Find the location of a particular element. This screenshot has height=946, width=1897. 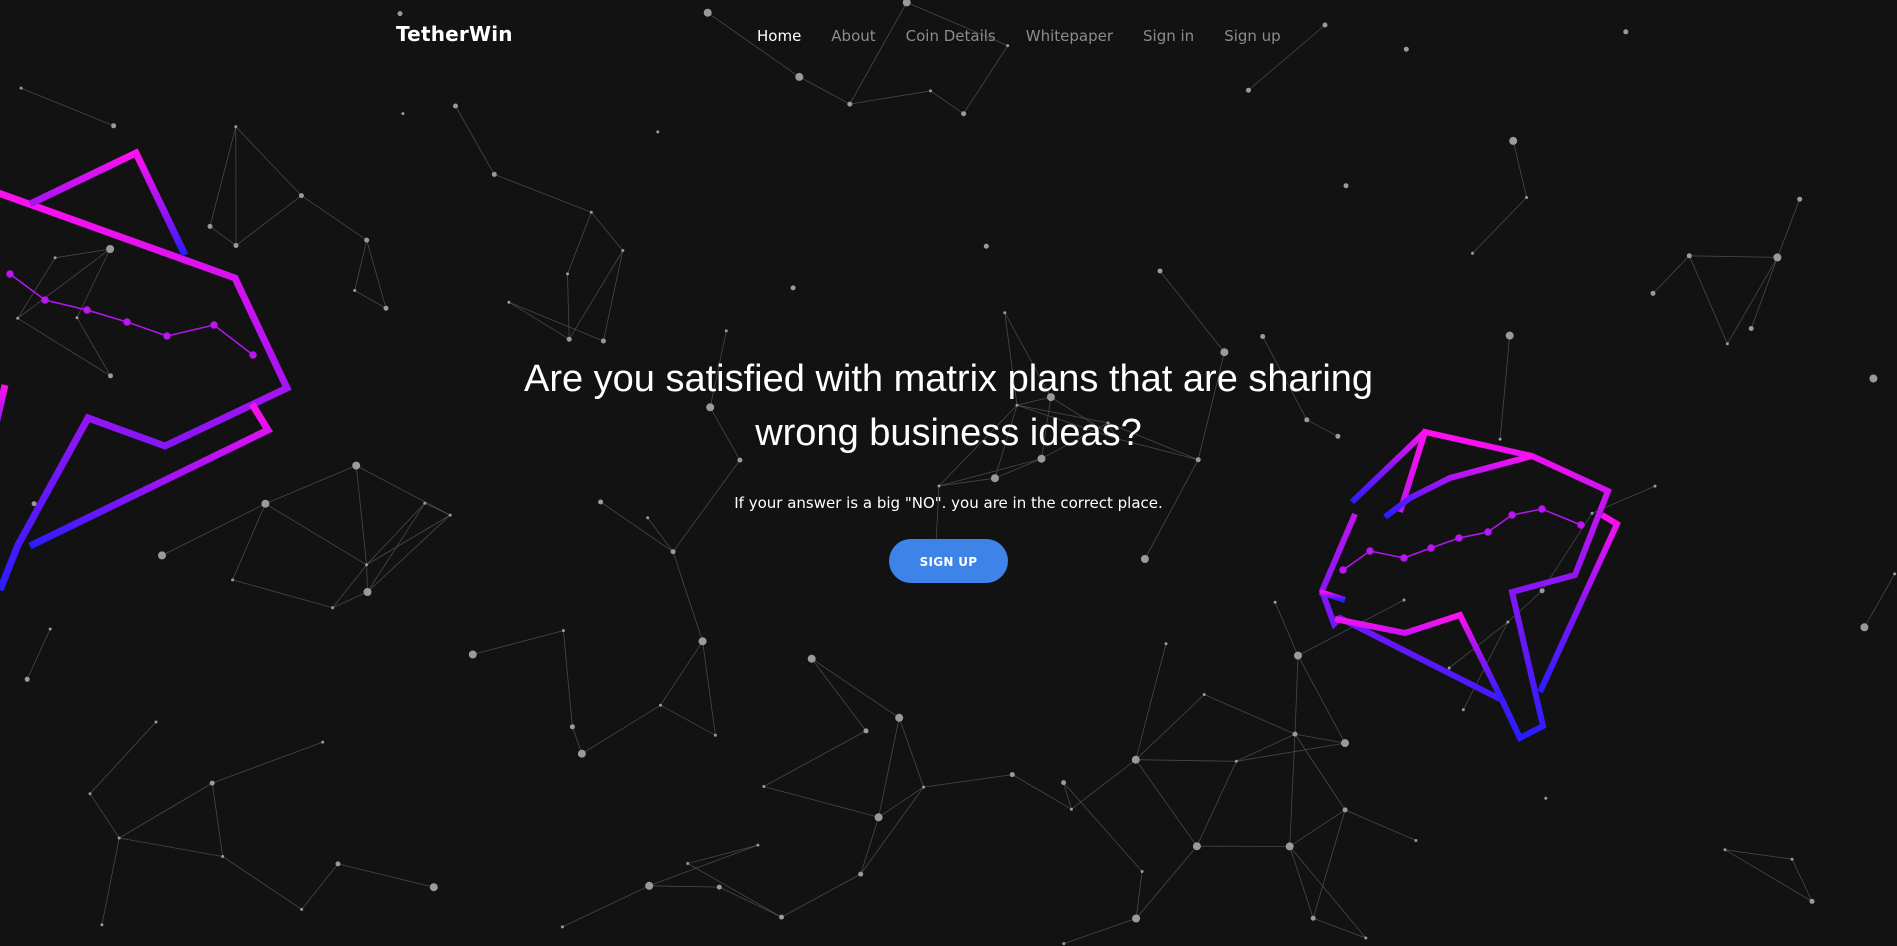

brand-logo: TetherWin is located at coordinates (454, 34).